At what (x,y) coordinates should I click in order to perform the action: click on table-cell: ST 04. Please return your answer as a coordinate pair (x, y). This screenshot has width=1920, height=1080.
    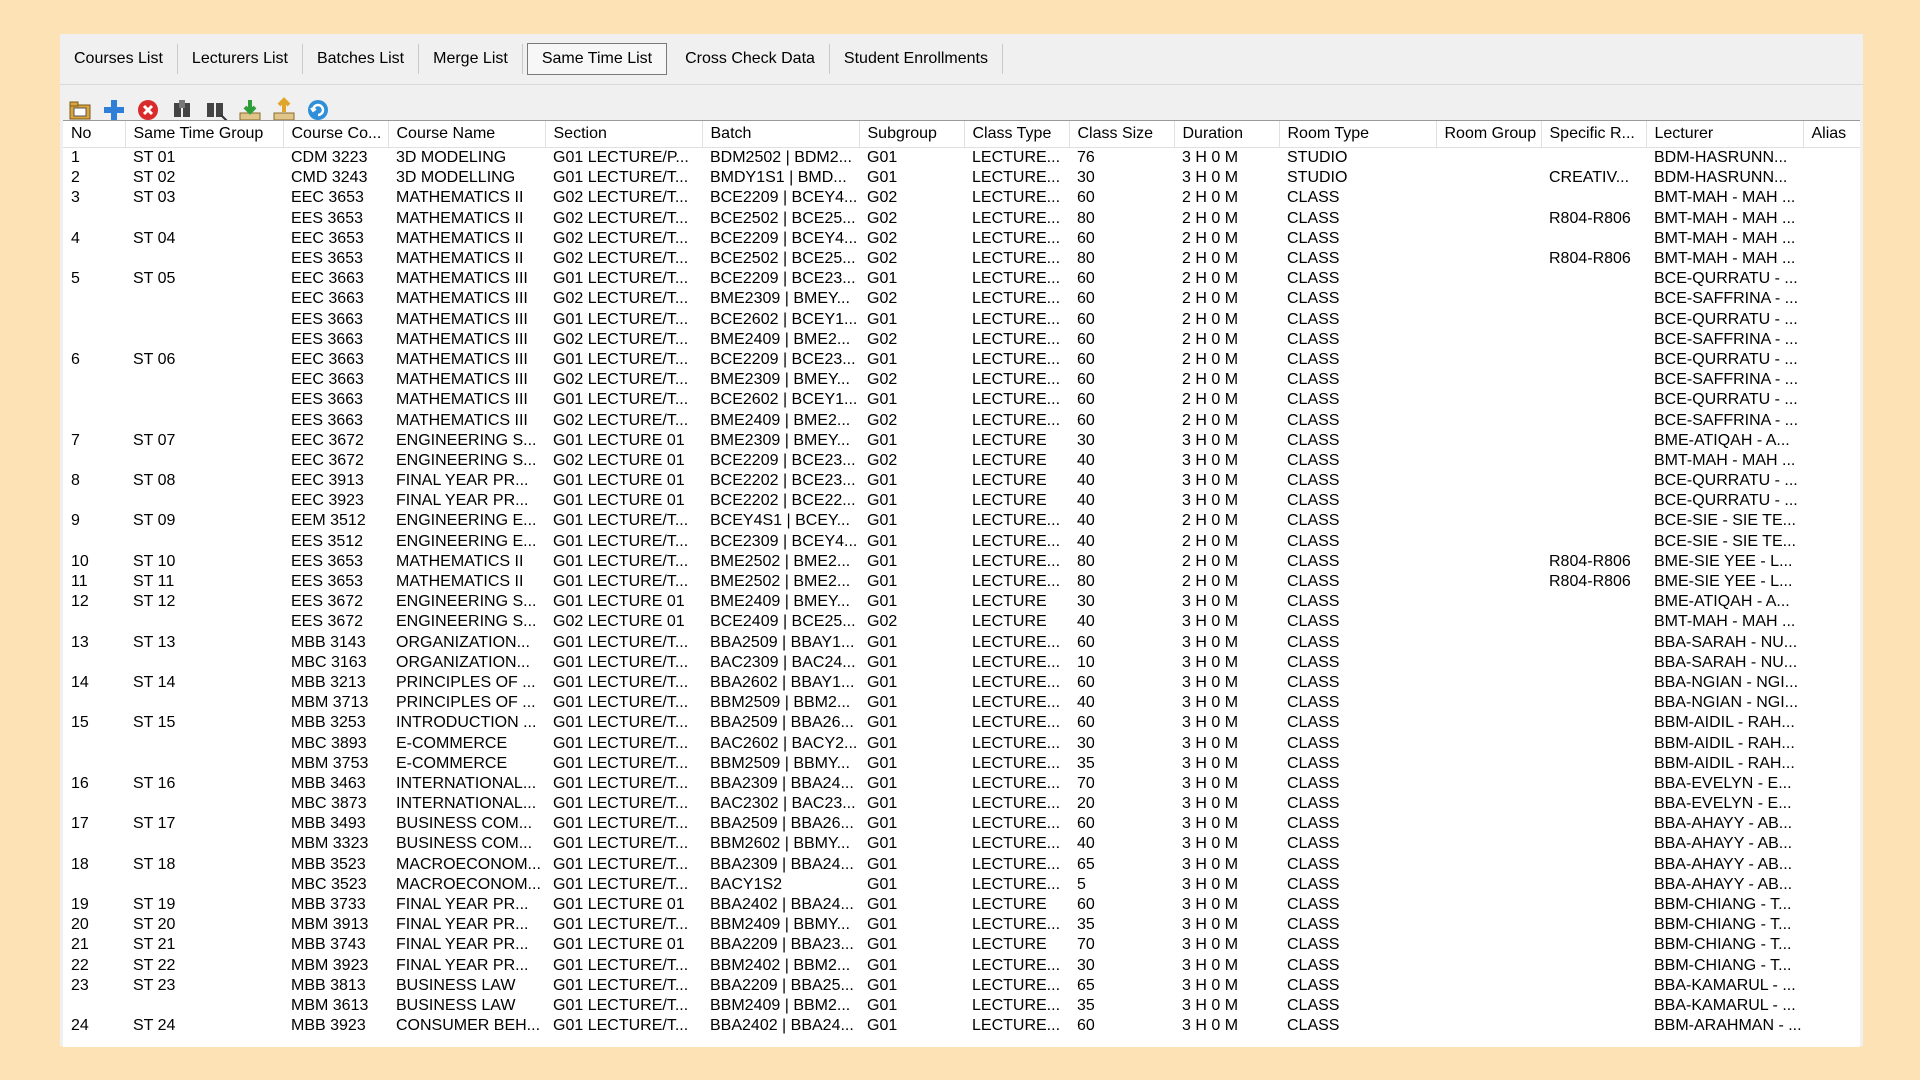
    Looking at the image, I should click on (204, 239).